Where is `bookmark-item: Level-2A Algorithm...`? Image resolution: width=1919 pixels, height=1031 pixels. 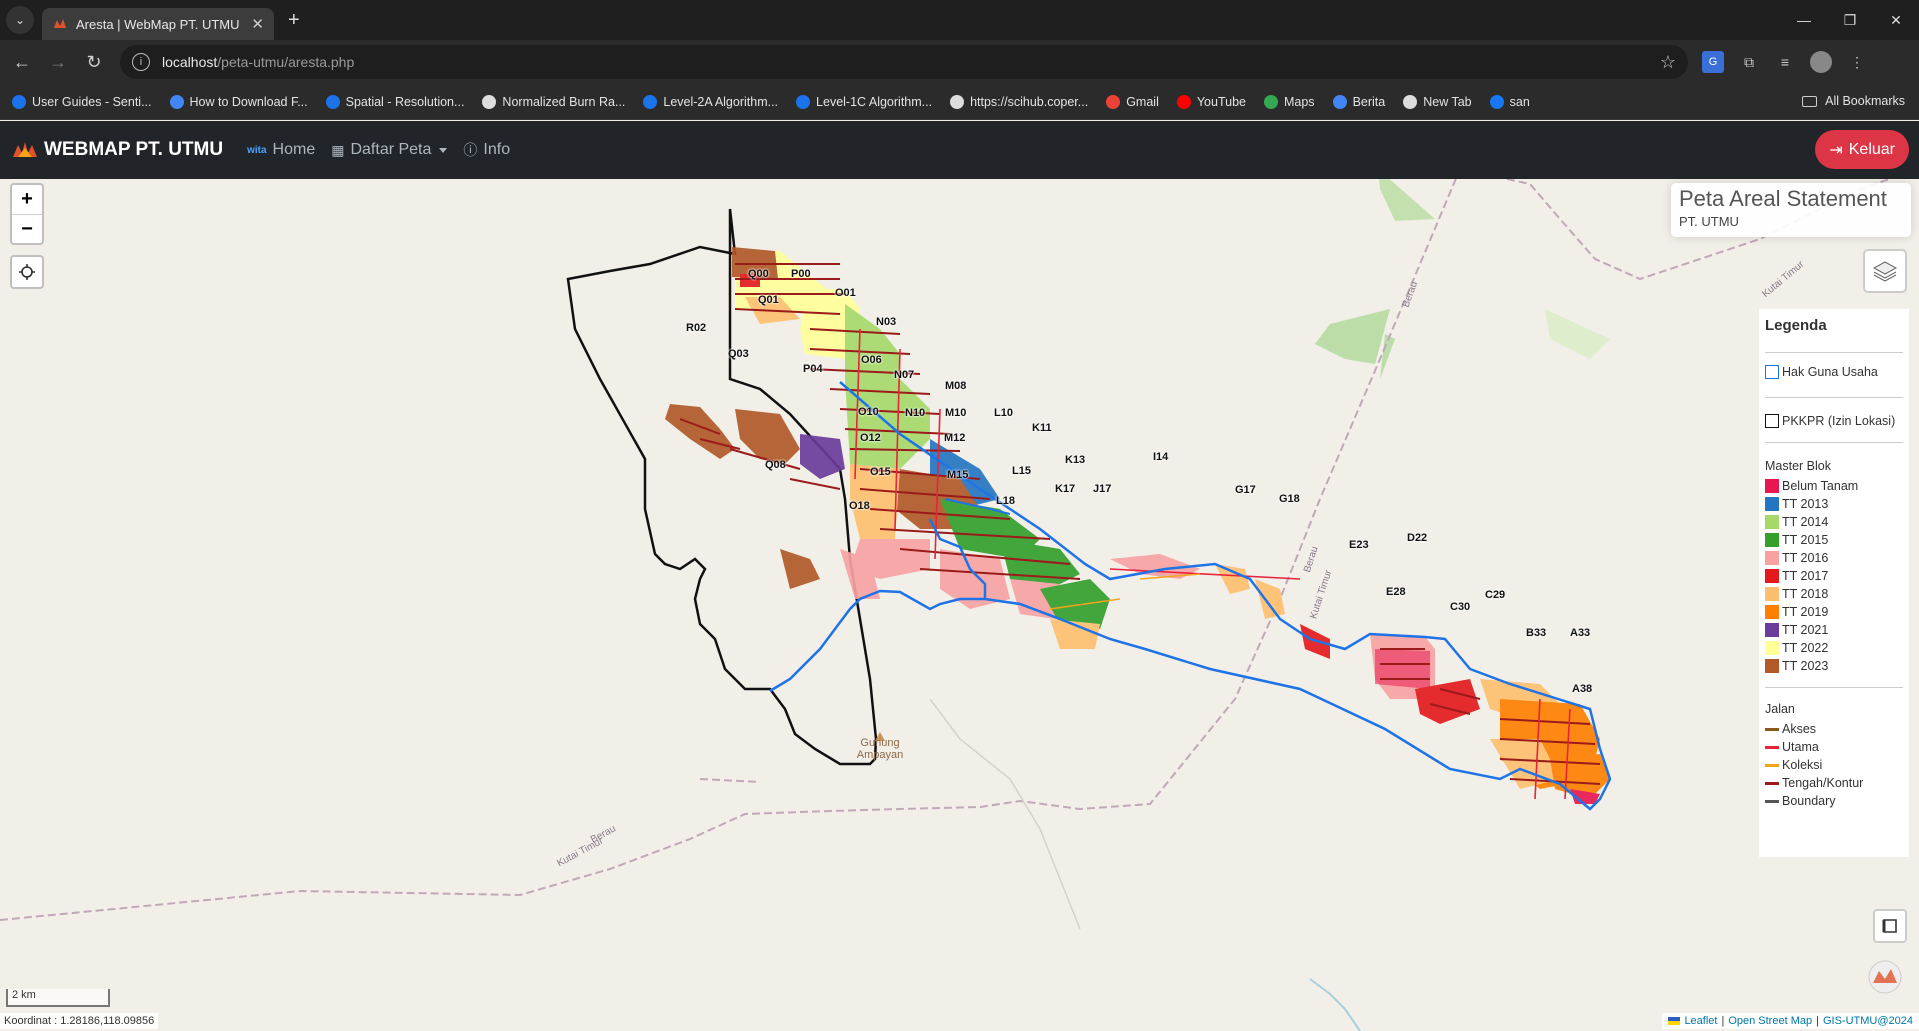 bookmark-item: Level-2A Algorithm... is located at coordinates (711, 101).